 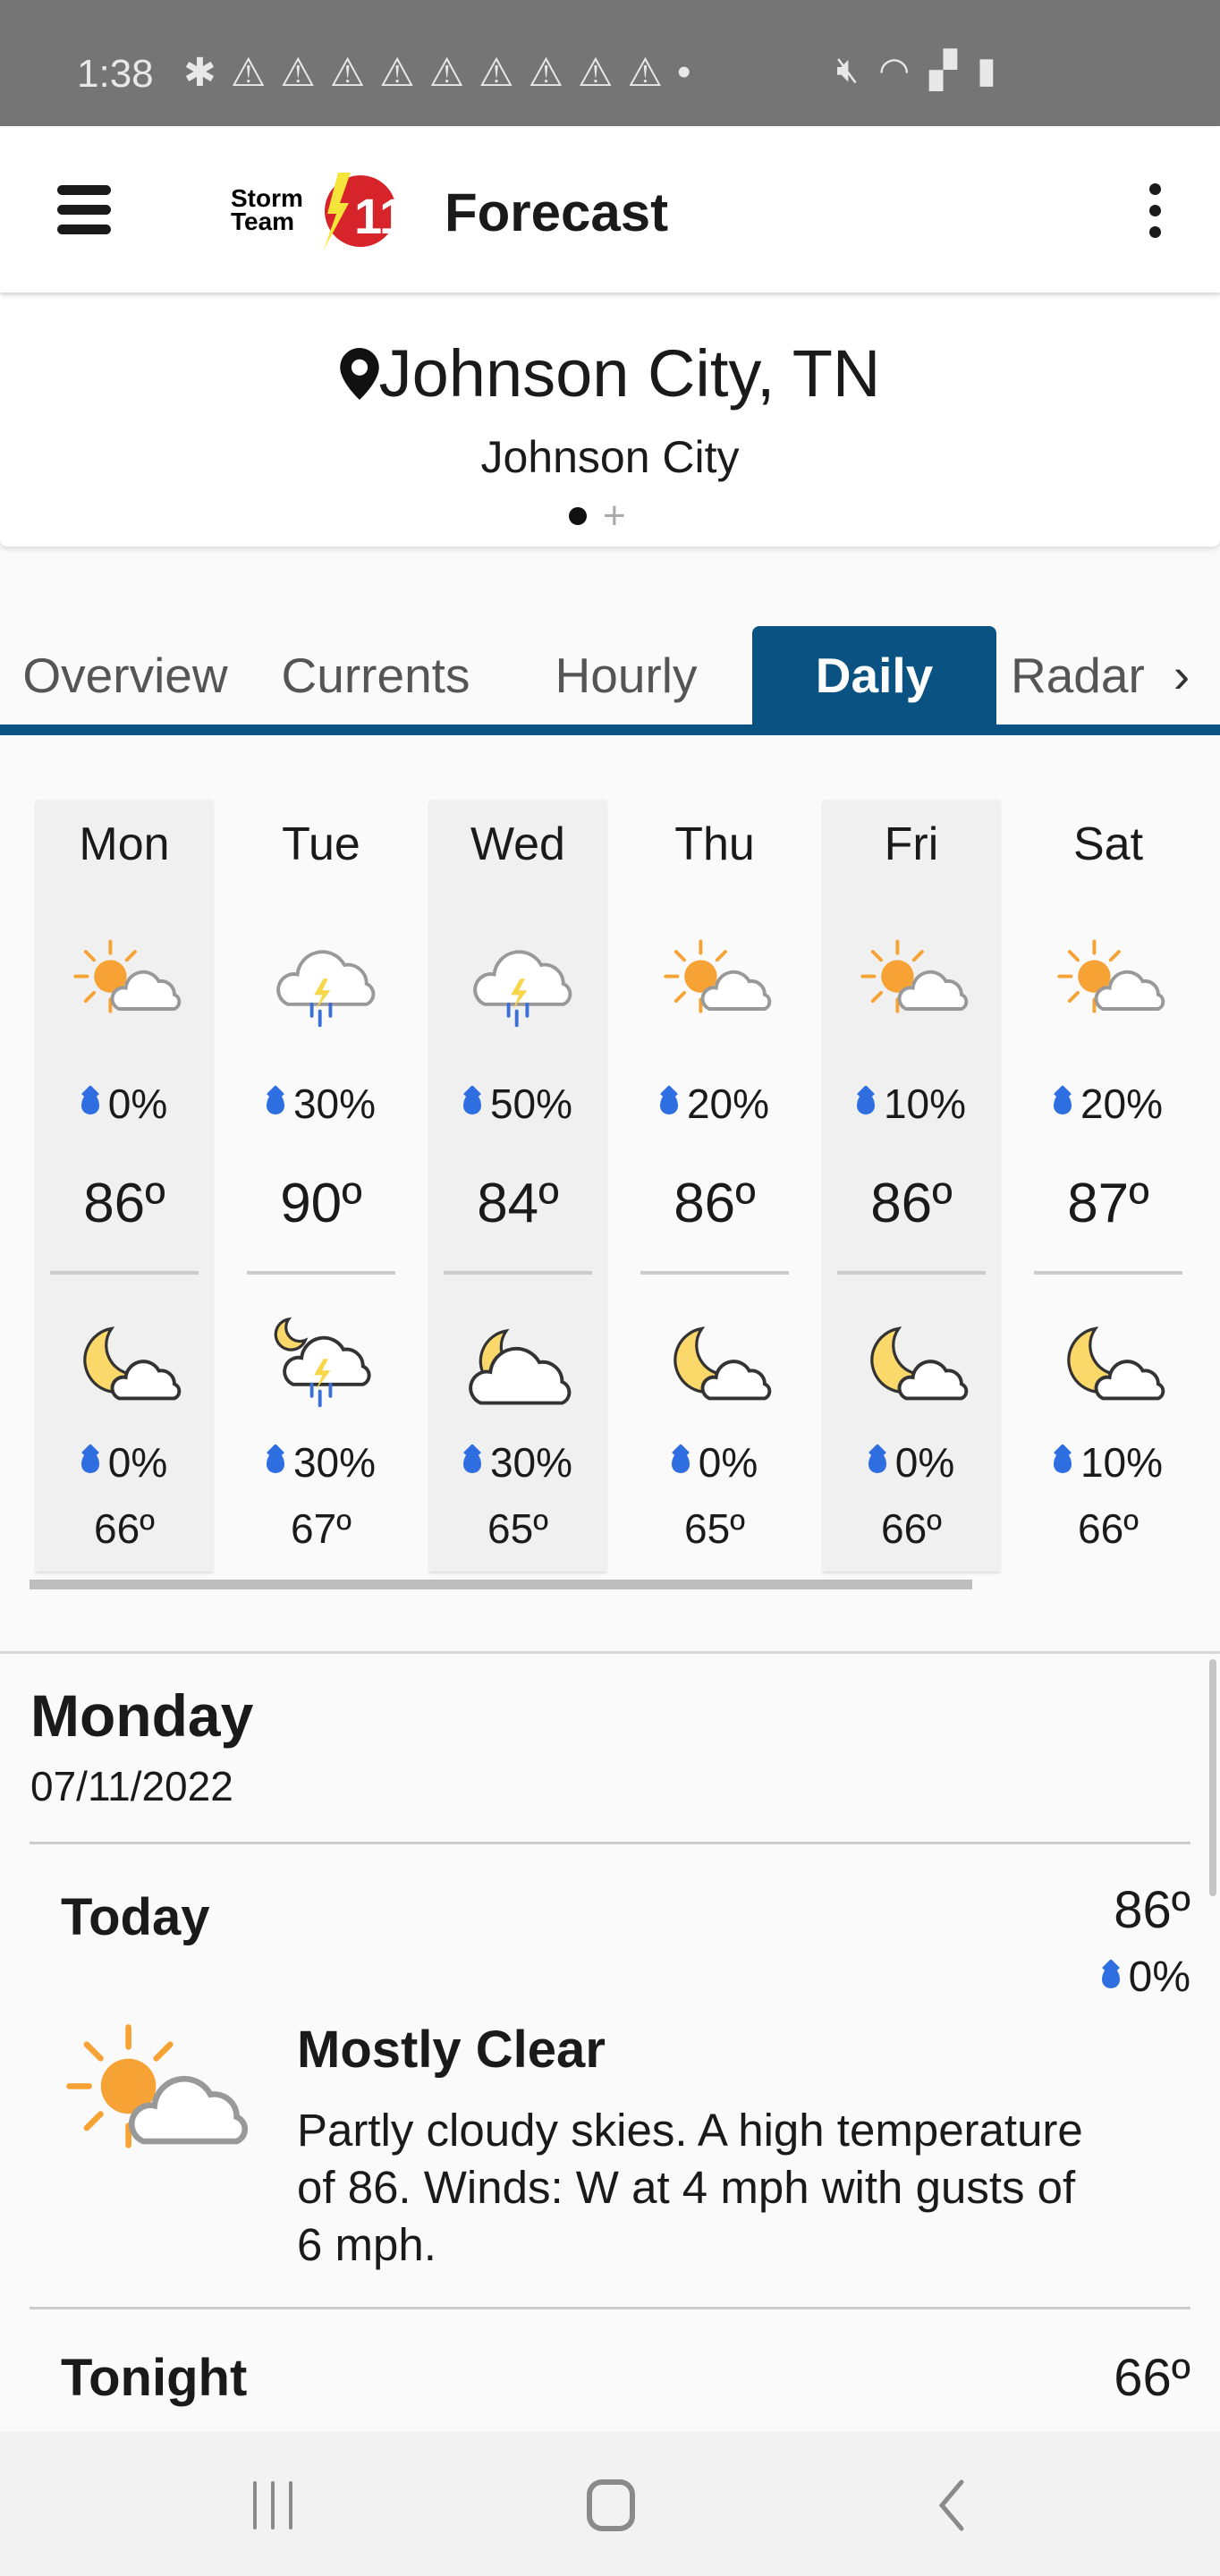 I want to click on thunderstorm-icon, so click(x=522, y=989).